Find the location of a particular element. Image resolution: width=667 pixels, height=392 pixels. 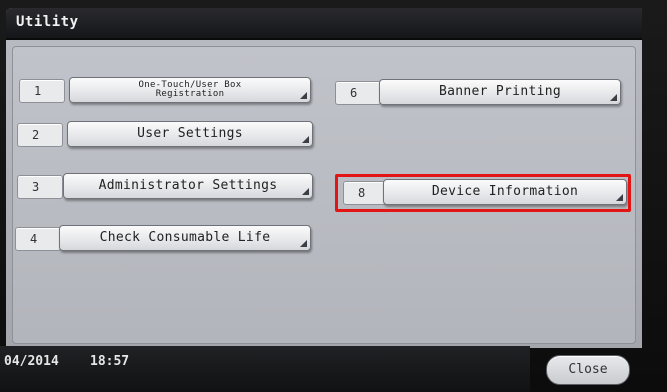

menu-number-4: 4 is located at coordinates (38, 239).